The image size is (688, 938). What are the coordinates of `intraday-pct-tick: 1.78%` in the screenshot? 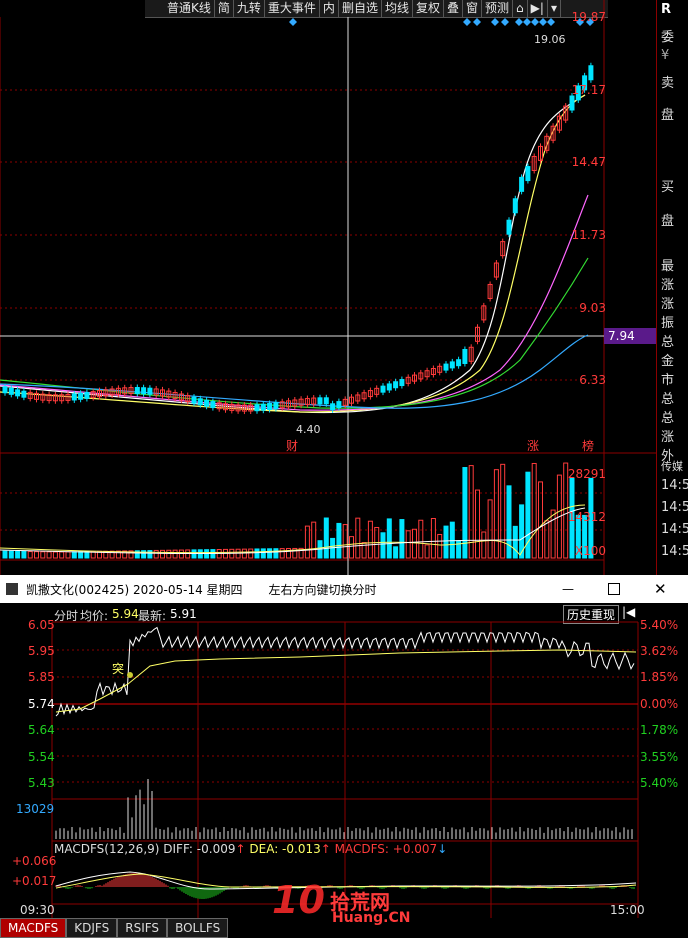 It's located at (659, 730).